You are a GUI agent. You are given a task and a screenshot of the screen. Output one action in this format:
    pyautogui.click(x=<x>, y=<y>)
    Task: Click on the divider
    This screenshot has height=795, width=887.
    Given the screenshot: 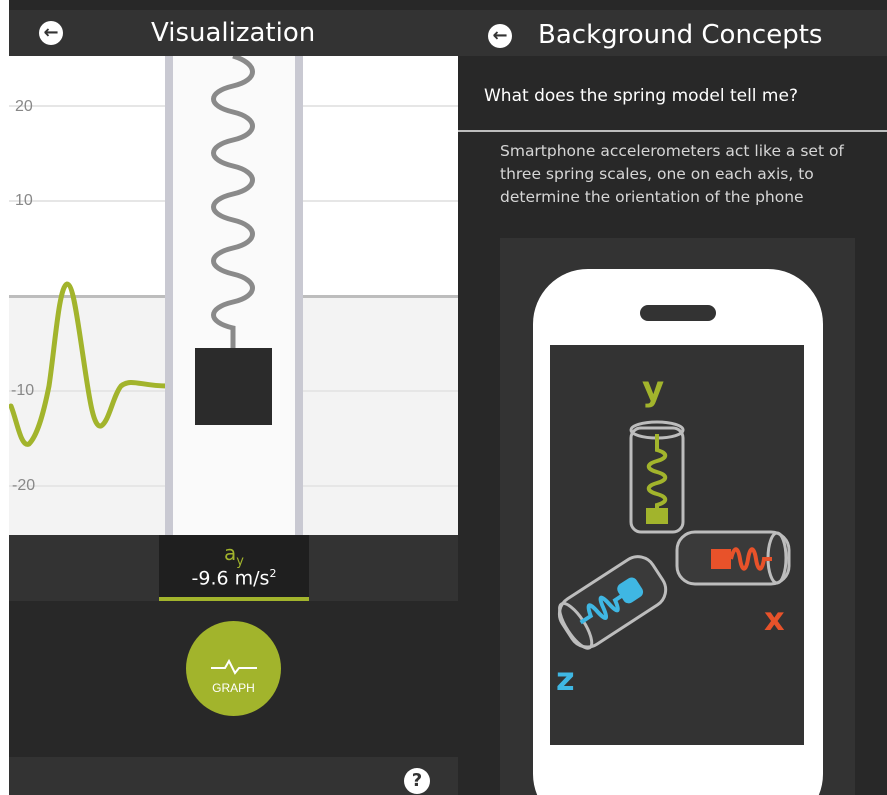 What is the action you would take?
    pyautogui.click(x=672, y=131)
    